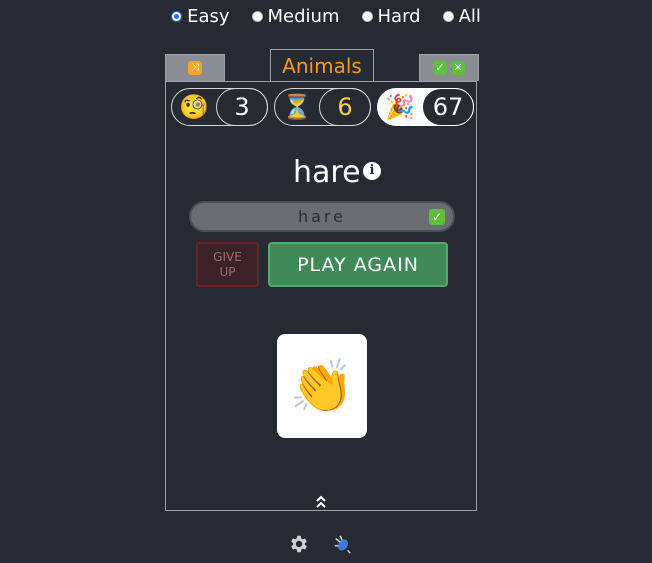 The height and width of the screenshot is (563, 652). What do you see at coordinates (327, 172) in the screenshot?
I see `target-word: hare` at bounding box center [327, 172].